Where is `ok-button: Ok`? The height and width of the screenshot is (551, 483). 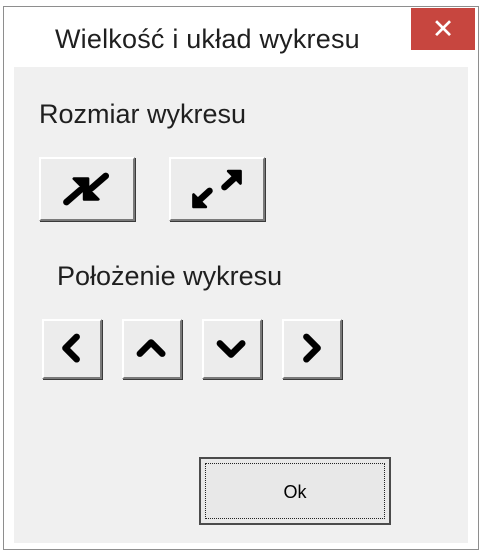 ok-button: Ok is located at coordinates (295, 491).